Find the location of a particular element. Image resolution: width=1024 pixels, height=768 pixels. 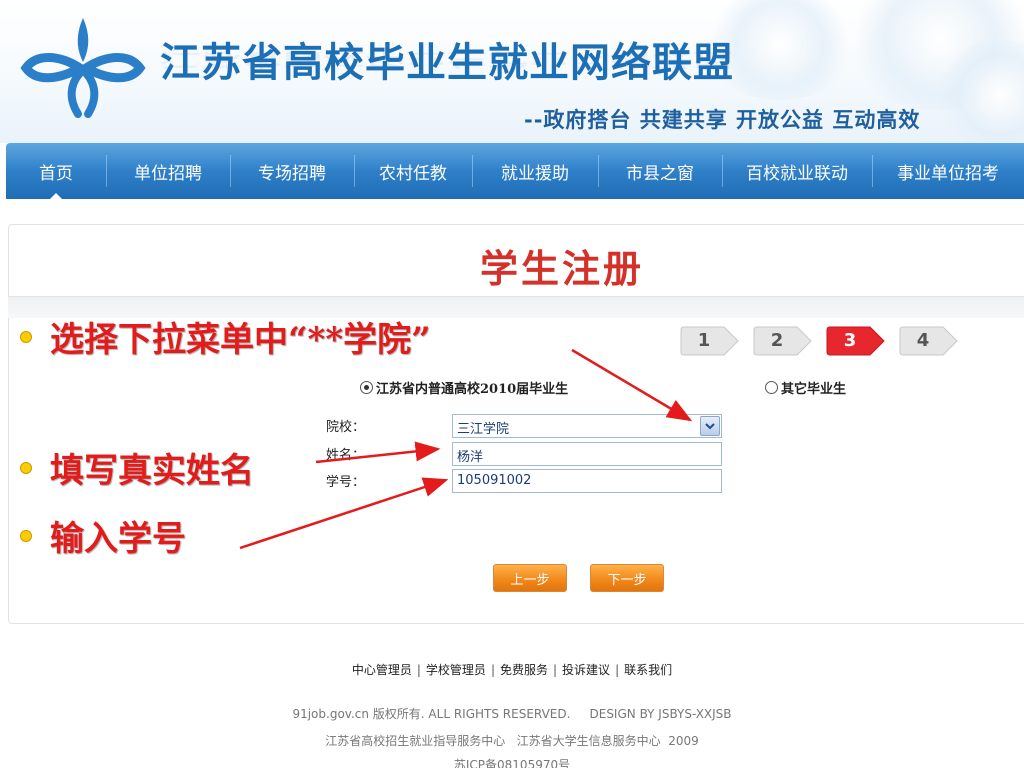

nav-item-city-window: 市县之窗 is located at coordinates (660, 171).